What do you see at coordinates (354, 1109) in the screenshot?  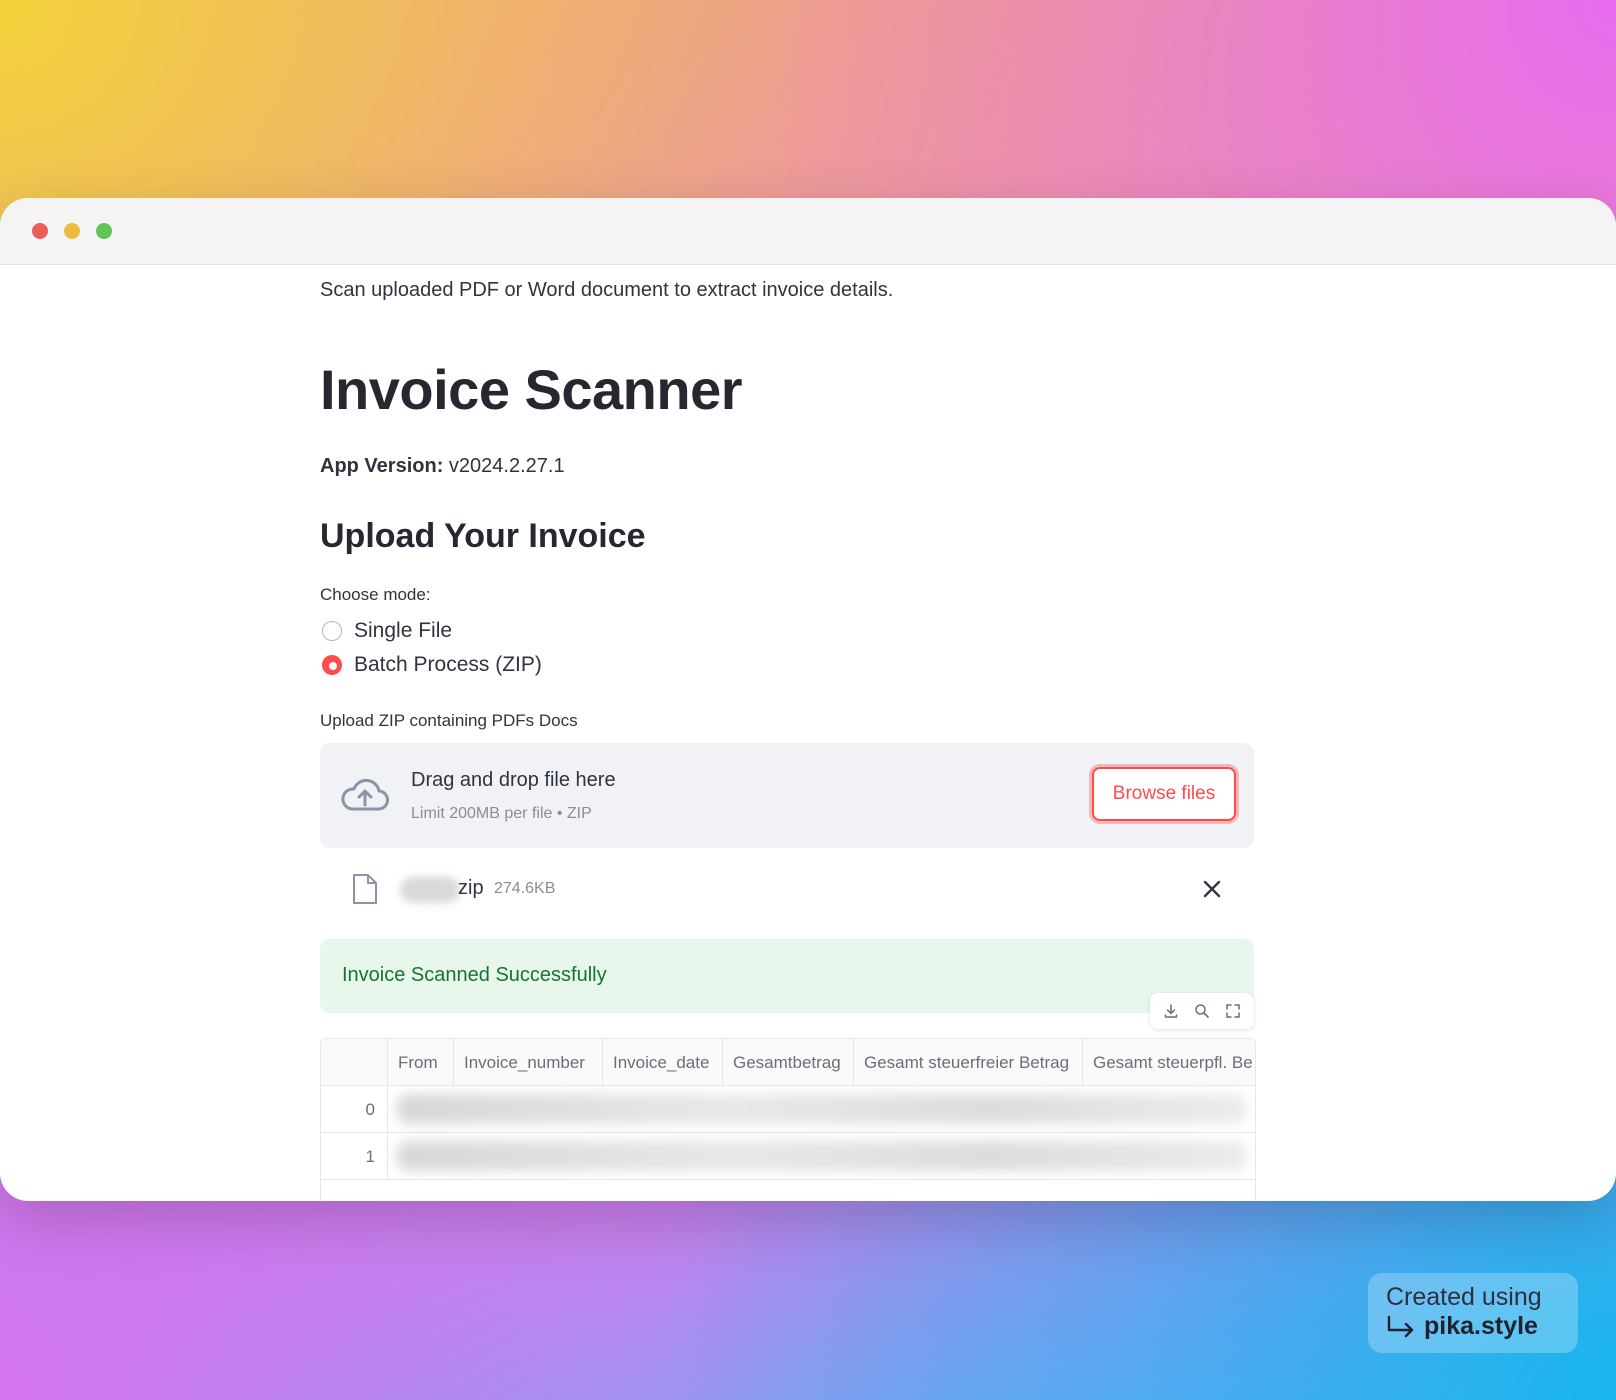 I see `row-index: 0` at bounding box center [354, 1109].